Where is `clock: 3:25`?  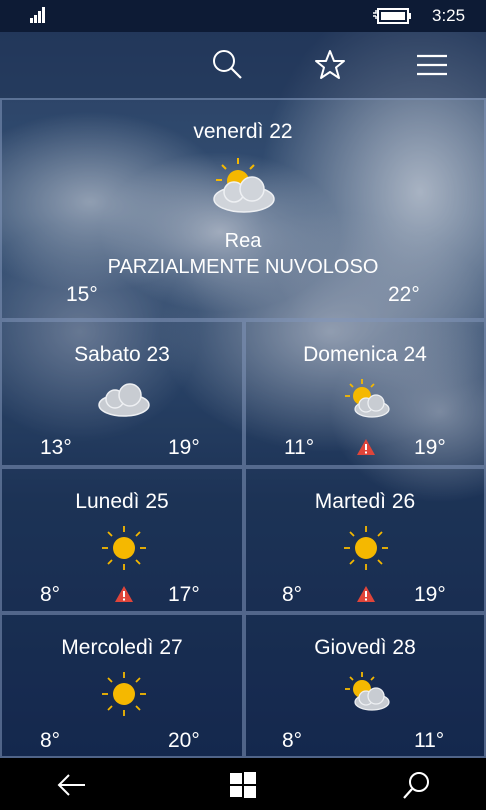 clock: 3:25 is located at coordinates (449, 15).